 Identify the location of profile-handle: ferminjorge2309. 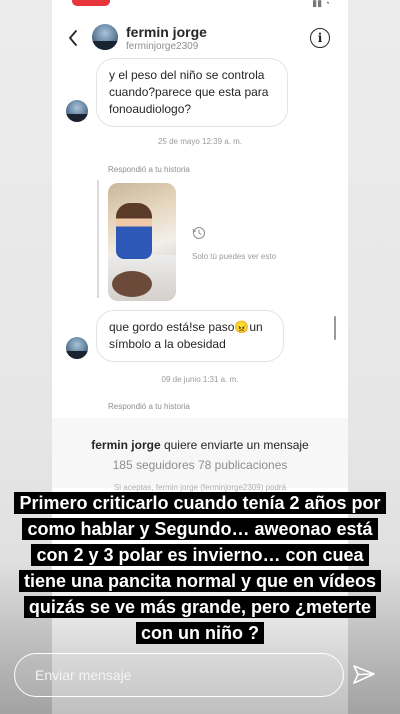
(162, 46).